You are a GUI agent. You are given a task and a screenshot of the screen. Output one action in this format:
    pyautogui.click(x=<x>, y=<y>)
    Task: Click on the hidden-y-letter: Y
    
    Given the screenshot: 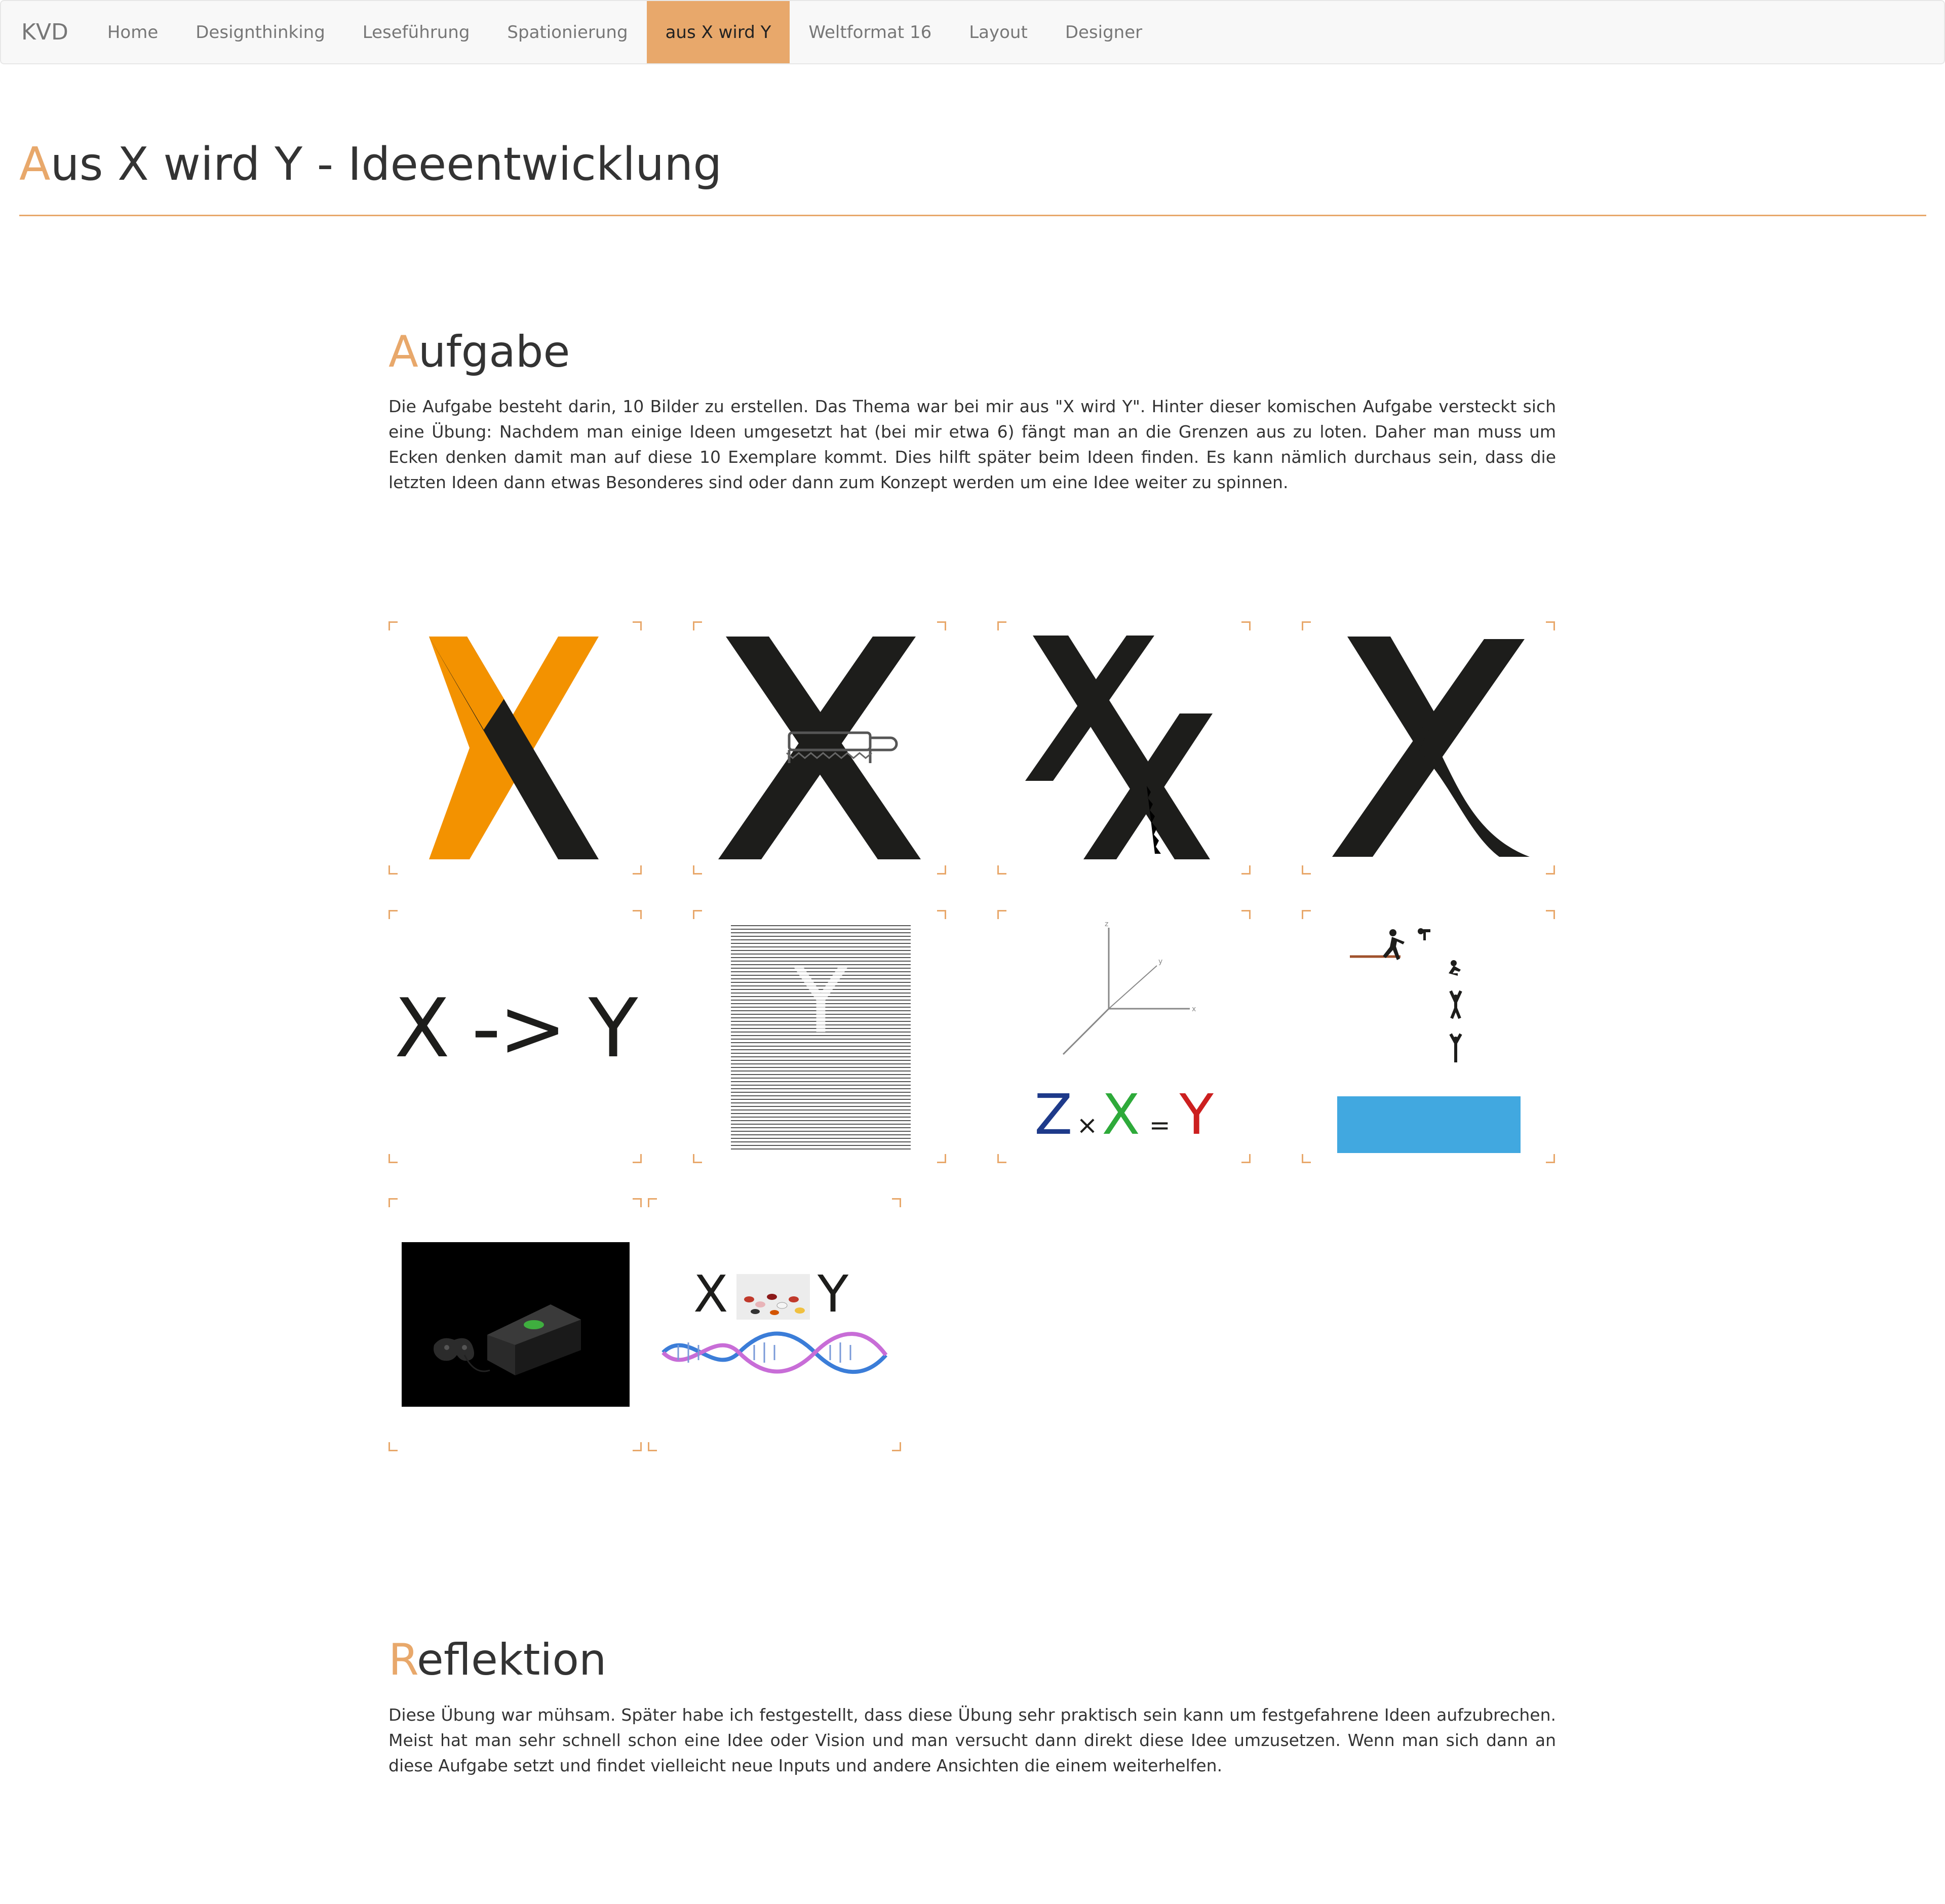 What is the action you would take?
    pyautogui.click(x=821, y=1001)
    